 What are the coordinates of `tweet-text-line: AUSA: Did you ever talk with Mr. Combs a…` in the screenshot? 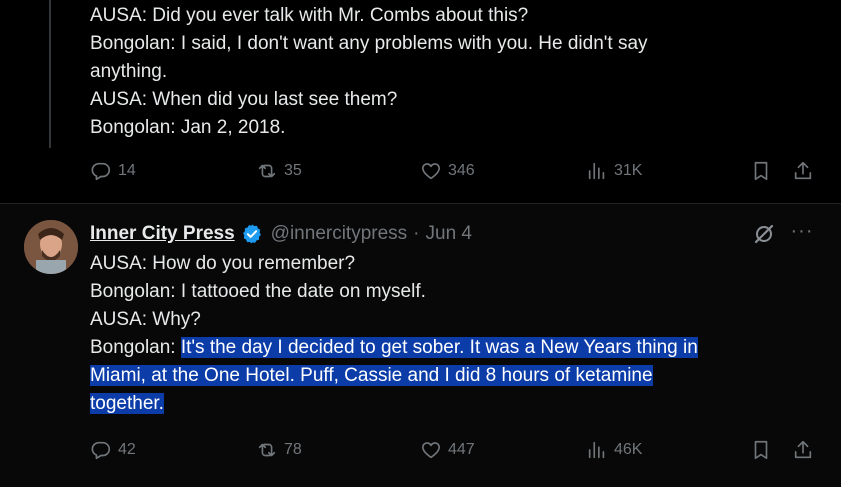 It's located at (309, 15).